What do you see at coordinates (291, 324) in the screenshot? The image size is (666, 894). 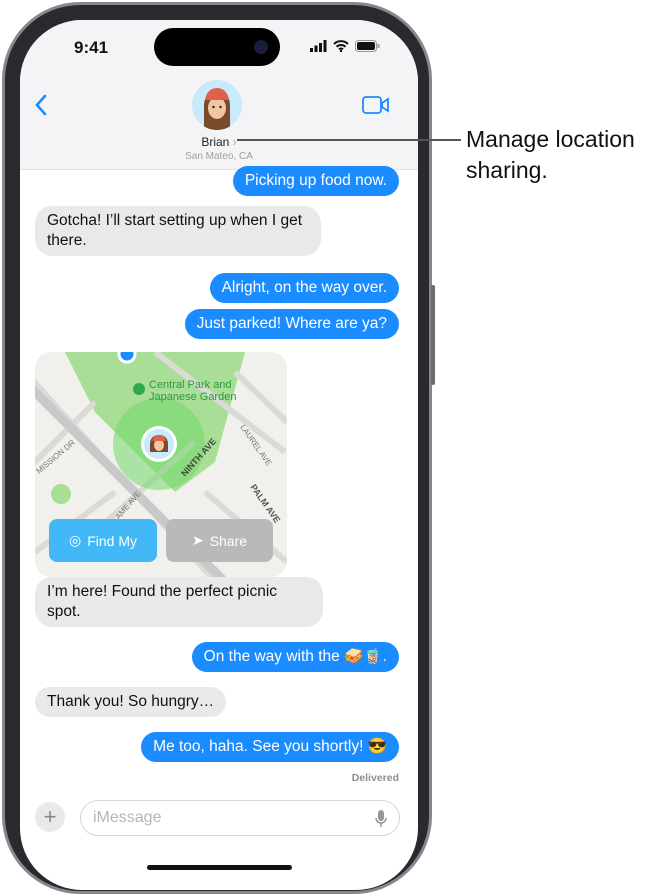 I see `message-bubble: Just parked! Where are ya?` at bounding box center [291, 324].